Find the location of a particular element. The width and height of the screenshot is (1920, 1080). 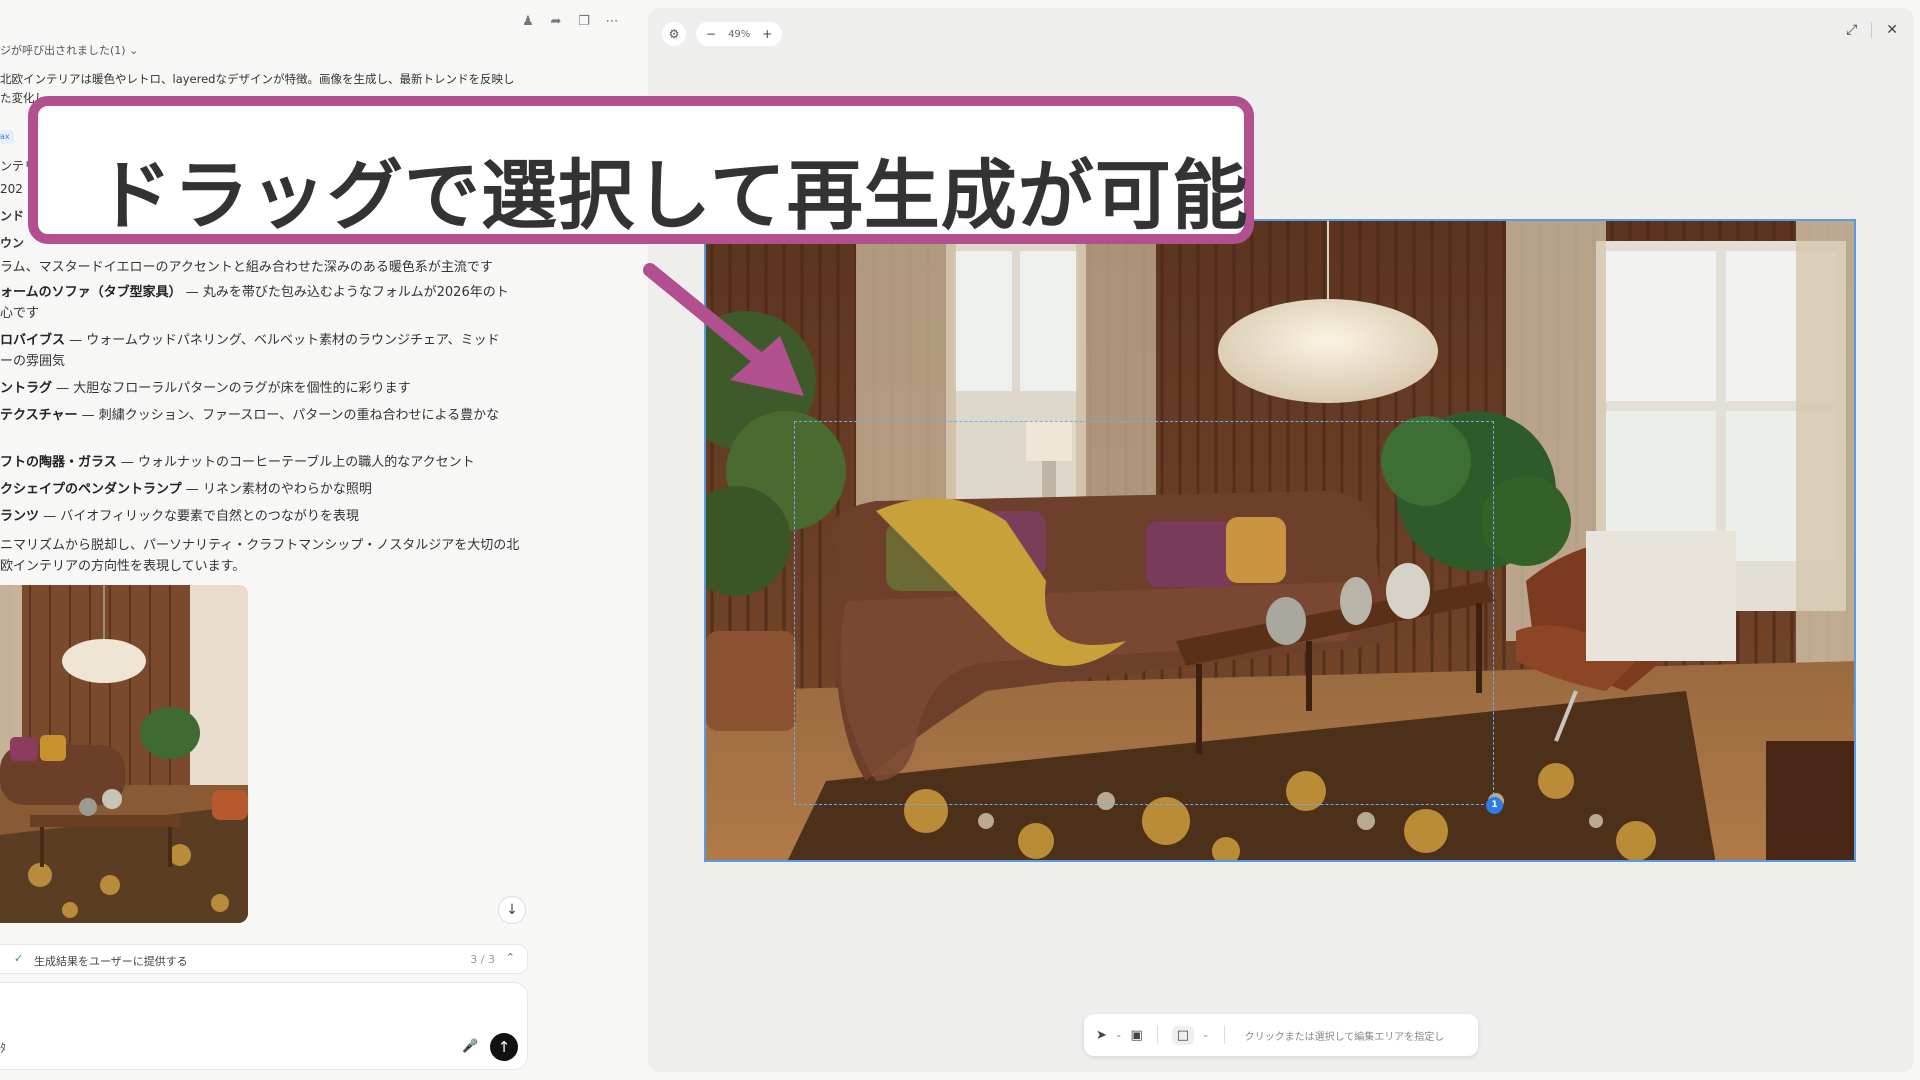

list-item: ントラグ — 大胆なフローラルパターンのラグが床を個性的に彩ります is located at coordinates (205, 388).